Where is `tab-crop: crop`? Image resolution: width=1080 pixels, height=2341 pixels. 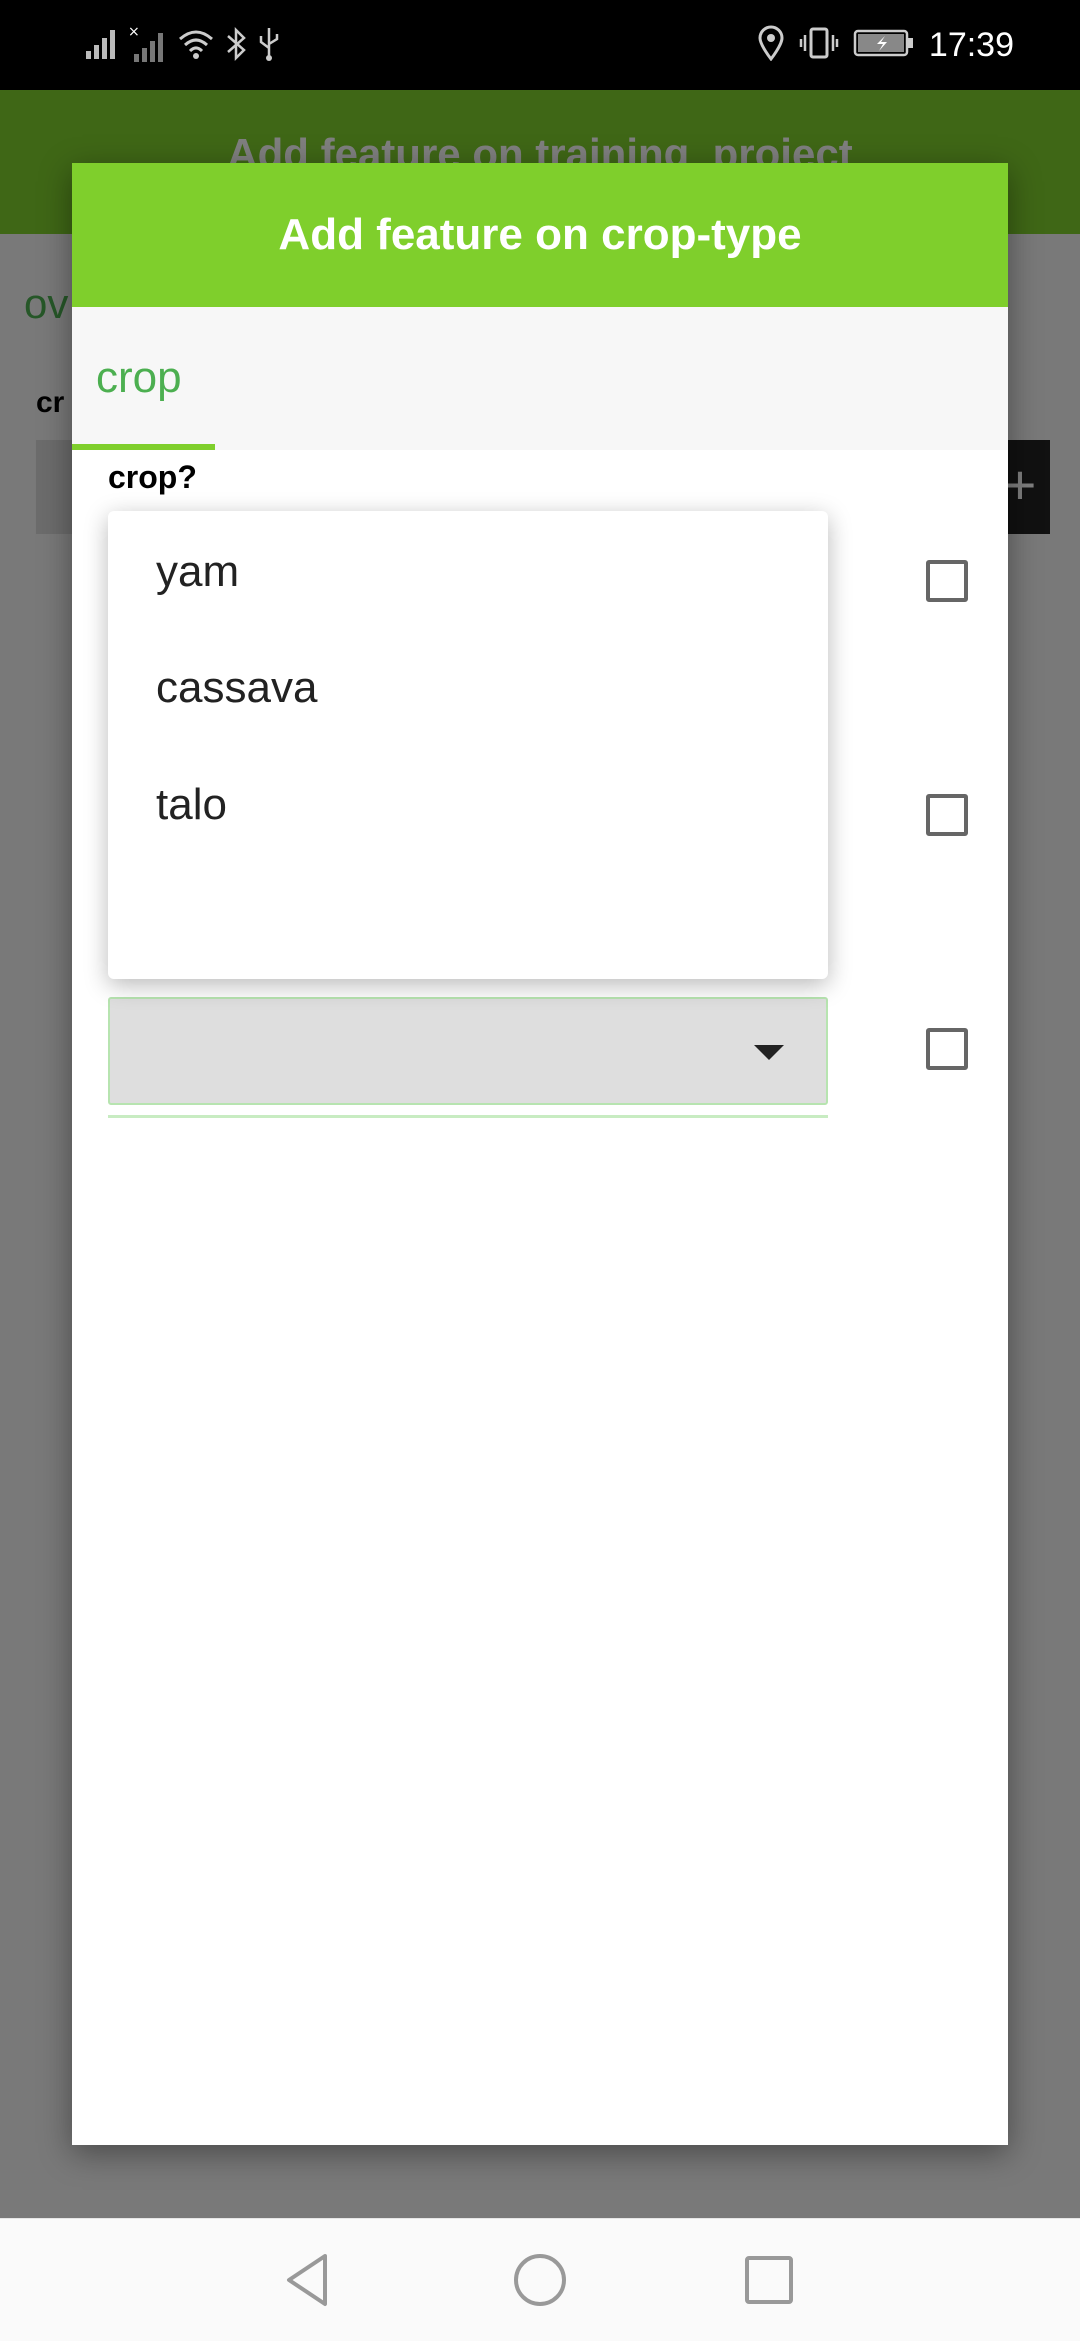
tab-crop: crop is located at coordinates (143, 378).